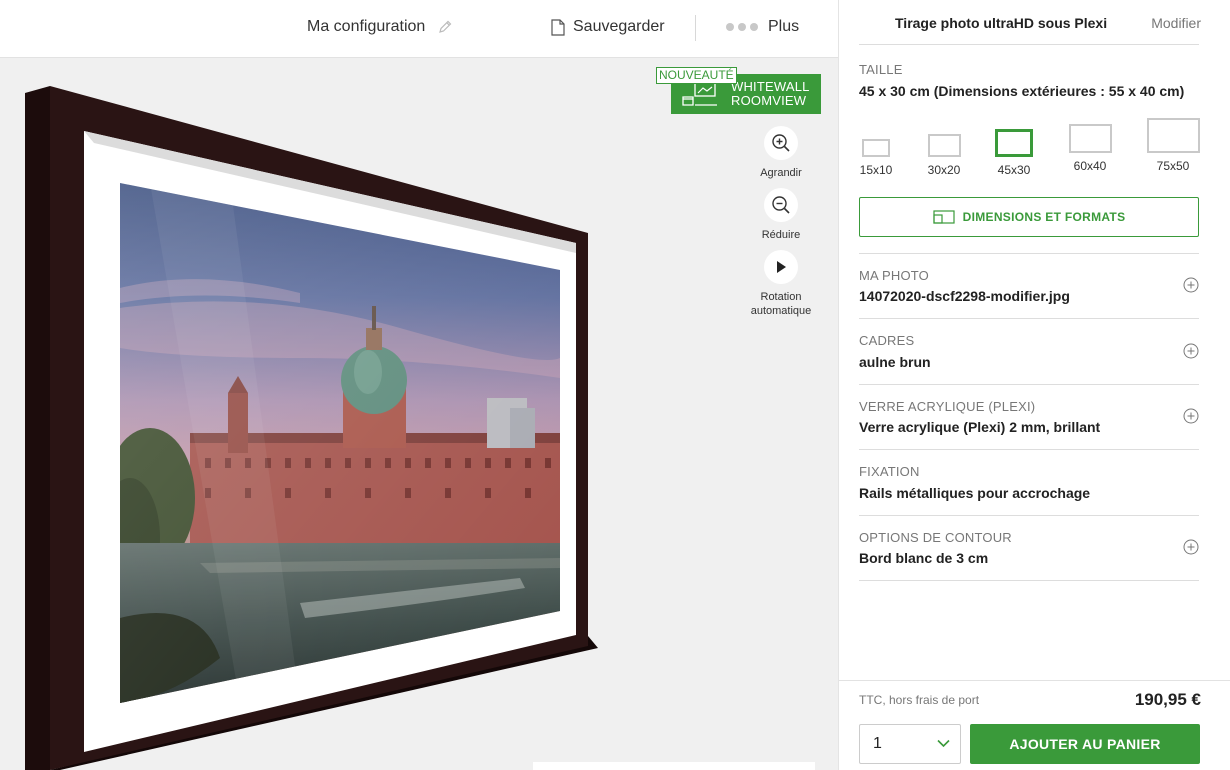  I want to click on quantity-select: 1, so click(910, 744).